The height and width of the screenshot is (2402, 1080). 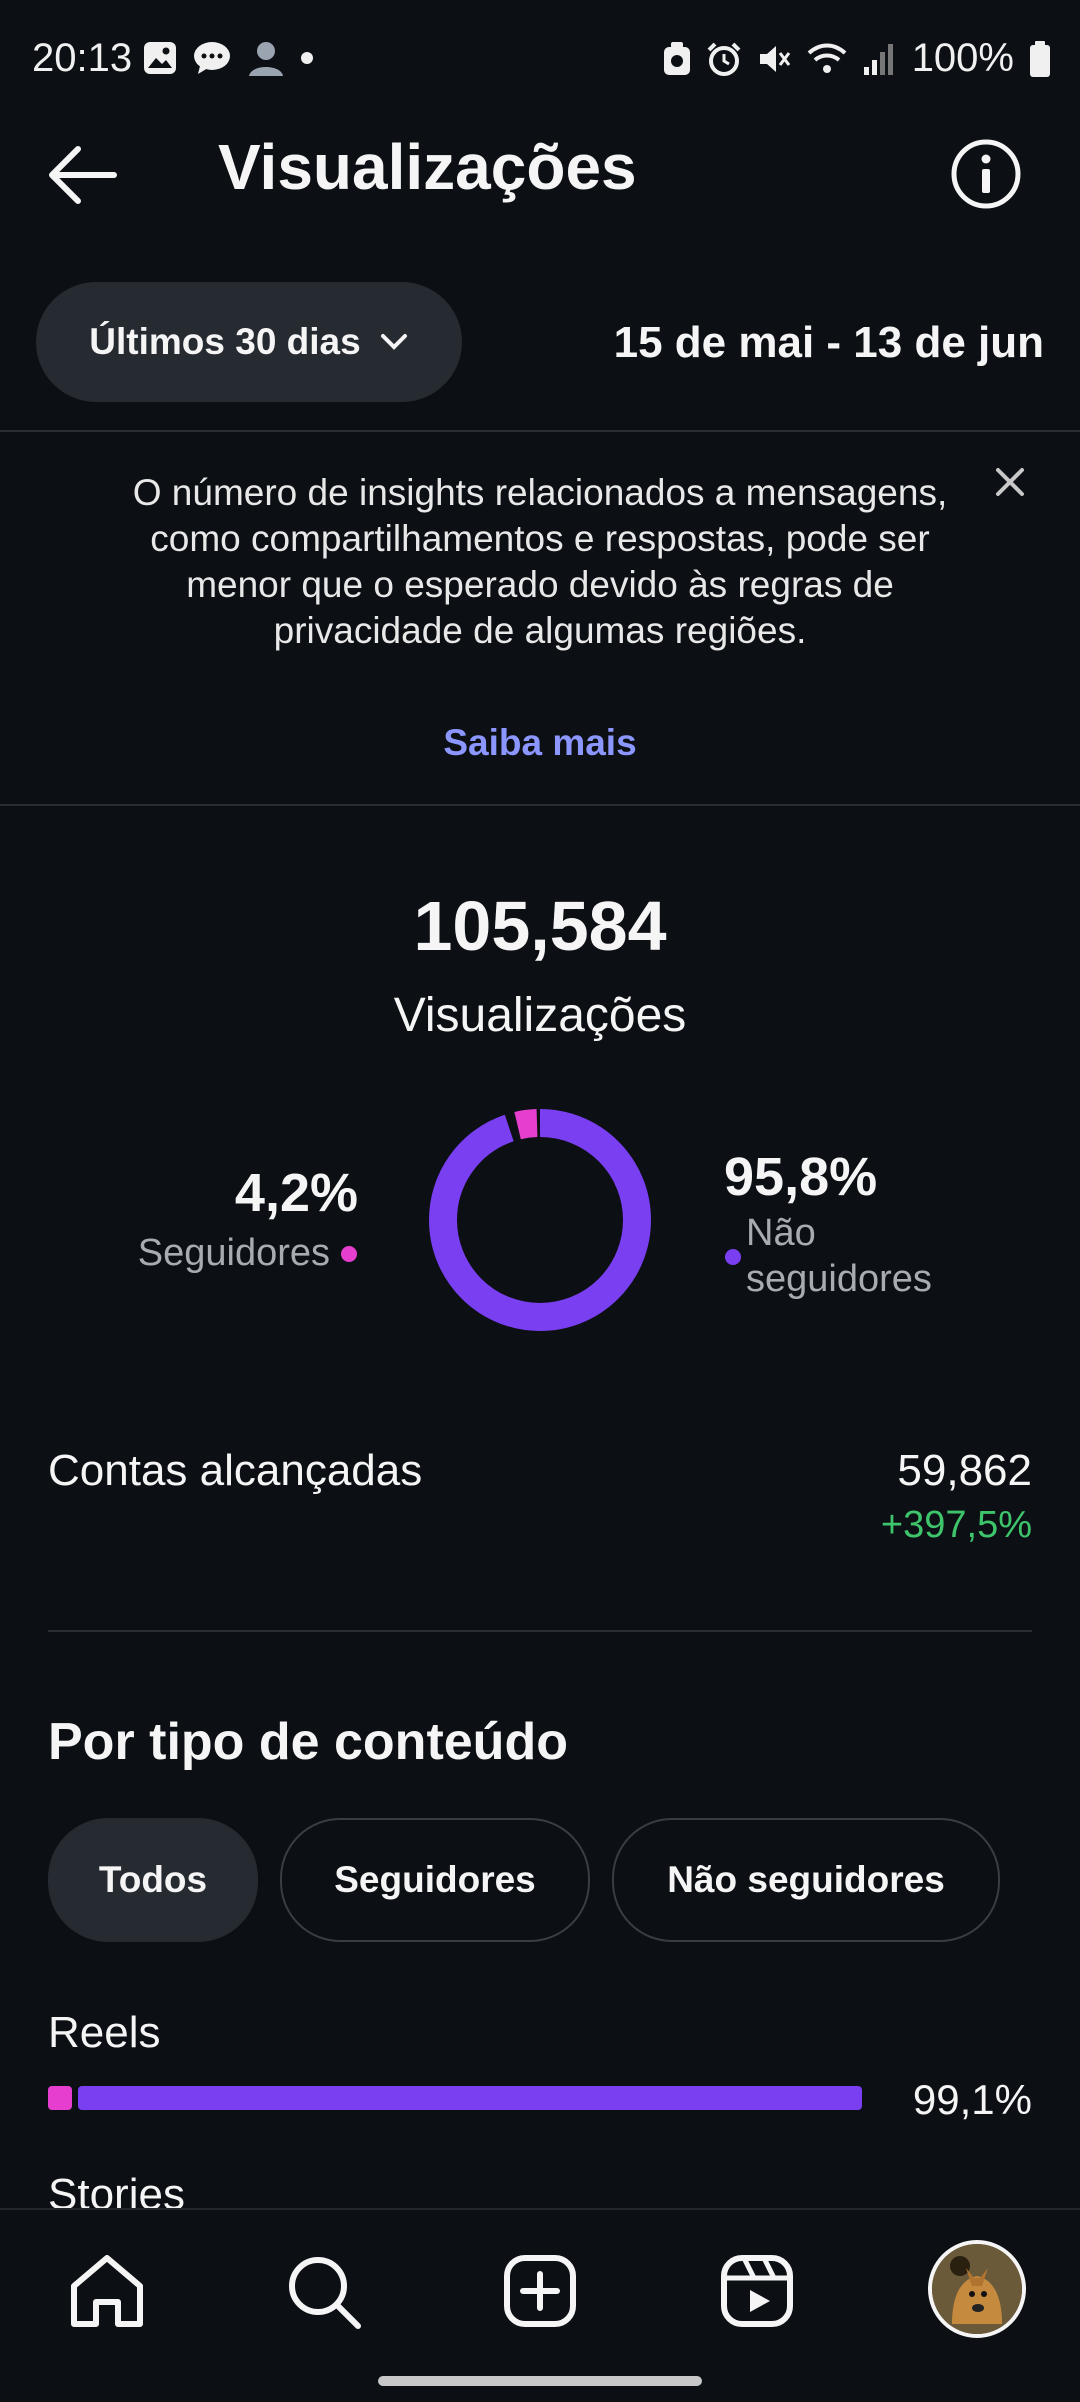 I want to click on info-button, so click(x=986, y=174).